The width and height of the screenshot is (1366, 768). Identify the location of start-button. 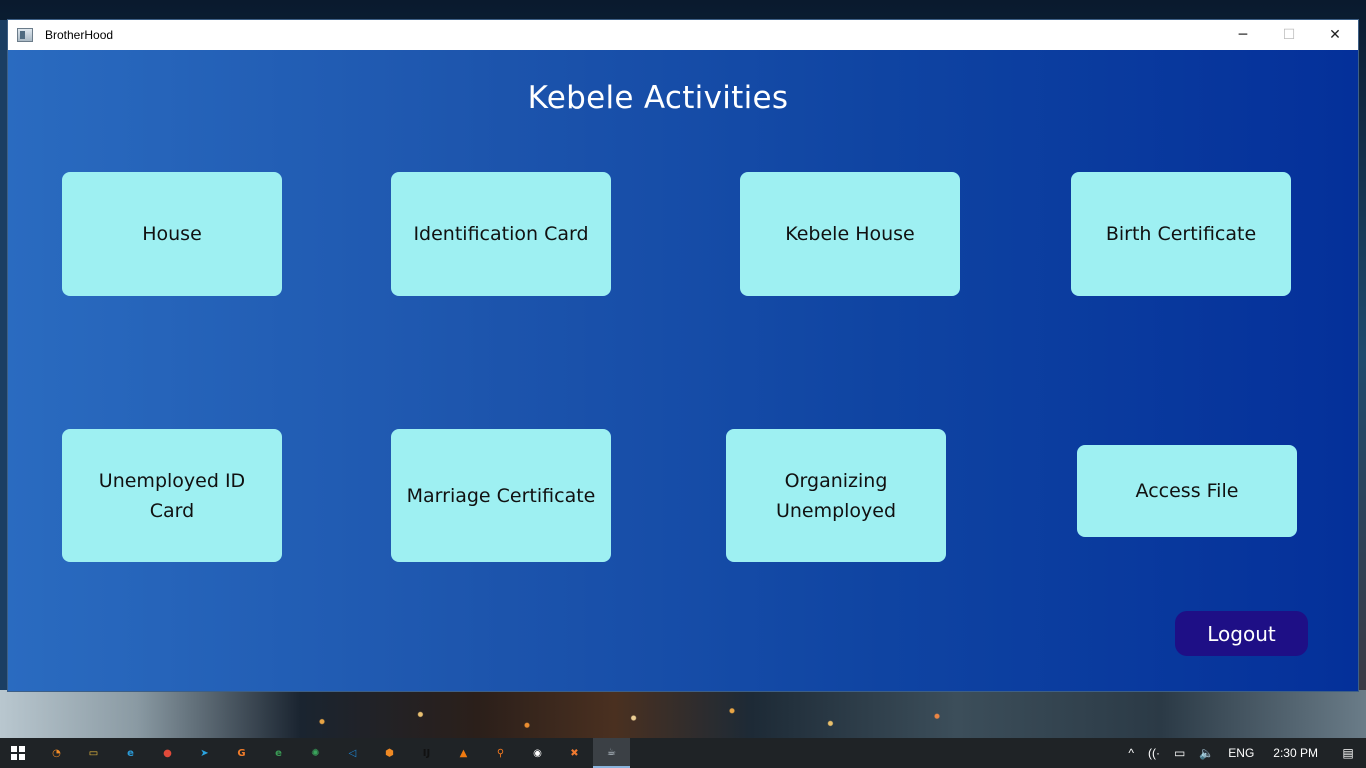
(18, 753).